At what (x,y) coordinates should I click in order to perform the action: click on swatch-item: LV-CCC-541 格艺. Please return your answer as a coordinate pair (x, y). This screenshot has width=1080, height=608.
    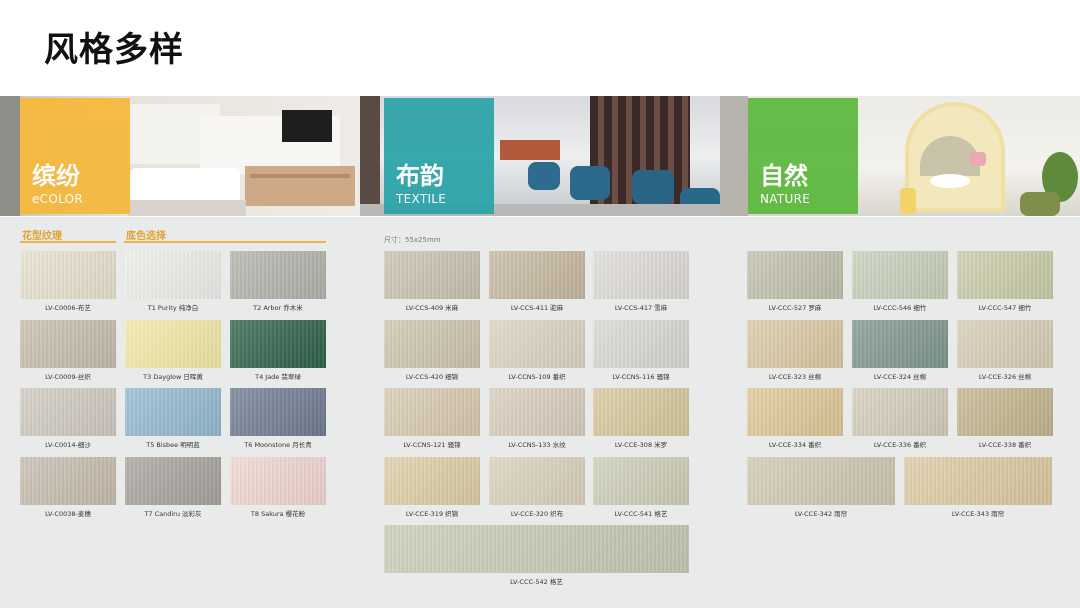
    Looking at the image, I should click on (641, 487).